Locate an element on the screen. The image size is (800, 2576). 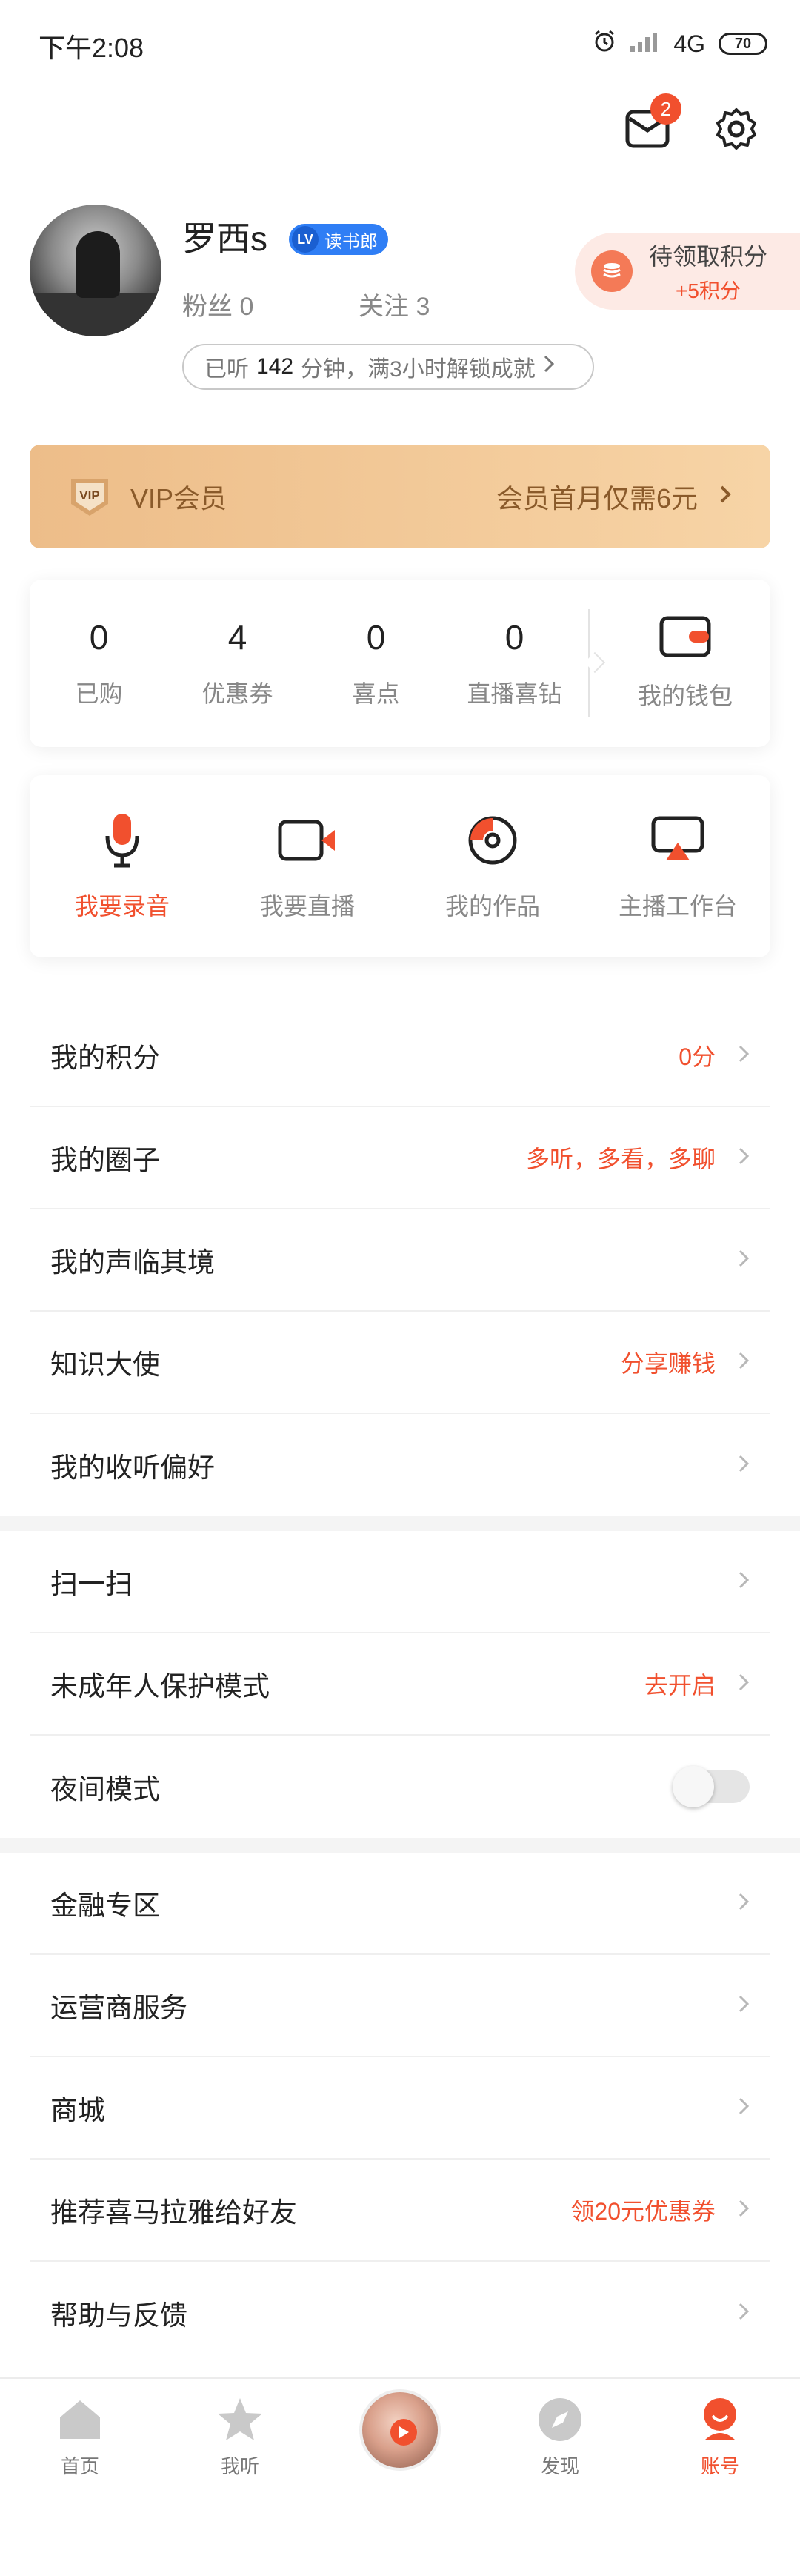
menu-label: 扫一扫 is located at coordinates (91, 1584).